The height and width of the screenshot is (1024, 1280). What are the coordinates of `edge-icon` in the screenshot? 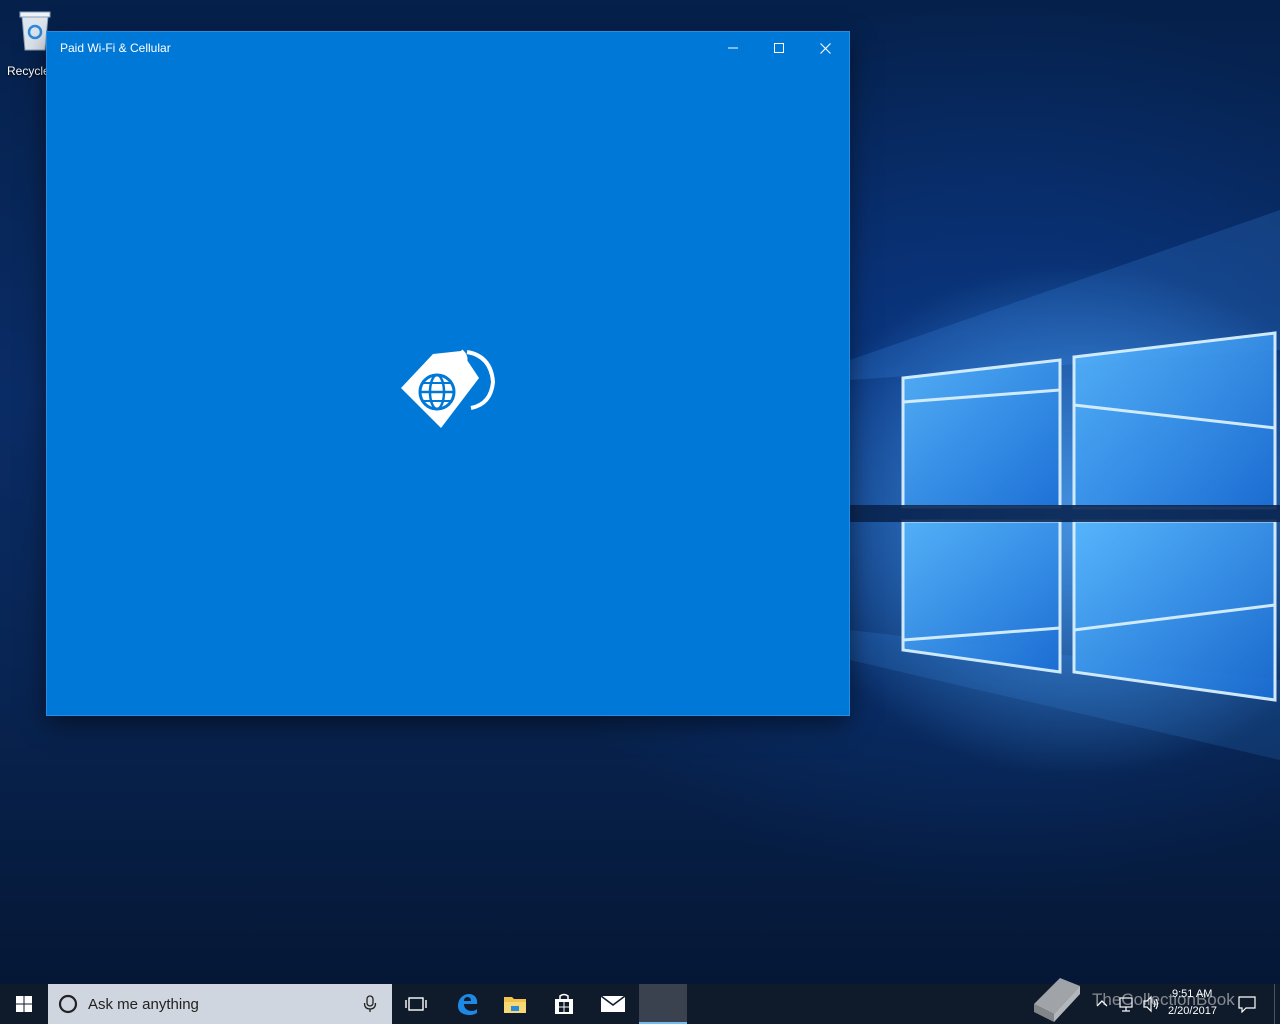 It's located at (468, 1004).